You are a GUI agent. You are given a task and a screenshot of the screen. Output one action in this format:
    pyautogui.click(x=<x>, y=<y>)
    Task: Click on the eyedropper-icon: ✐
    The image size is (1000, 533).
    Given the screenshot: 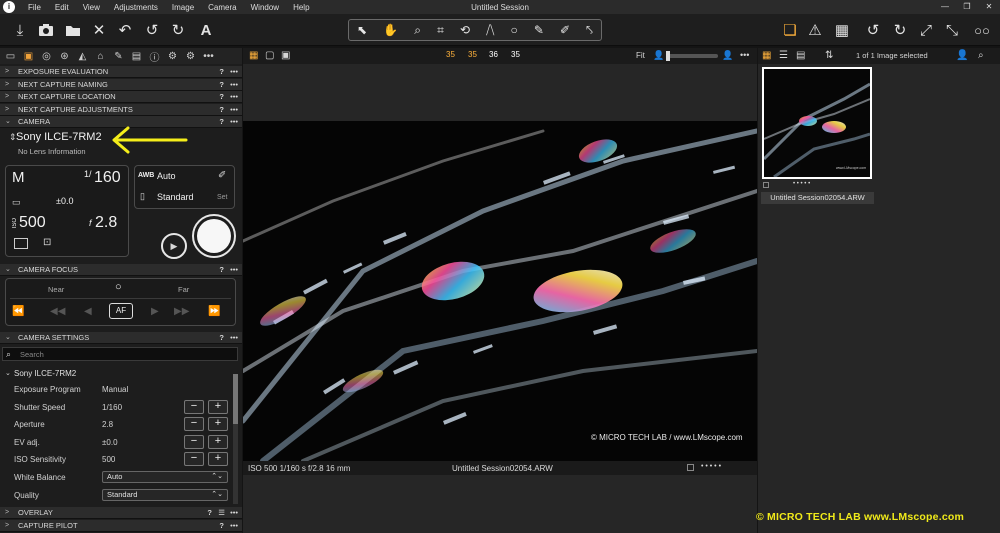 What is the action you would take?
    pyautogui.click(x=222, y=175)
    